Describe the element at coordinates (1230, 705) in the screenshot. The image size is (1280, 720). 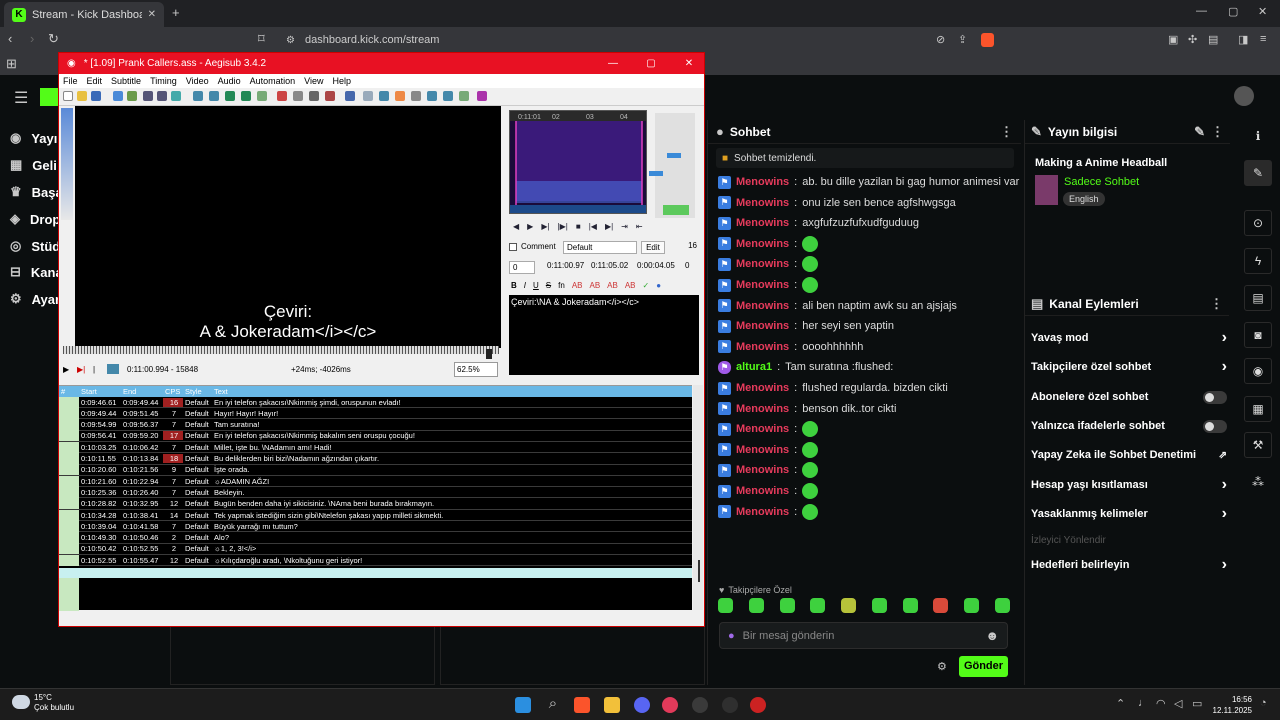
I see `clock: 16:56 12.11.2025` at that location.